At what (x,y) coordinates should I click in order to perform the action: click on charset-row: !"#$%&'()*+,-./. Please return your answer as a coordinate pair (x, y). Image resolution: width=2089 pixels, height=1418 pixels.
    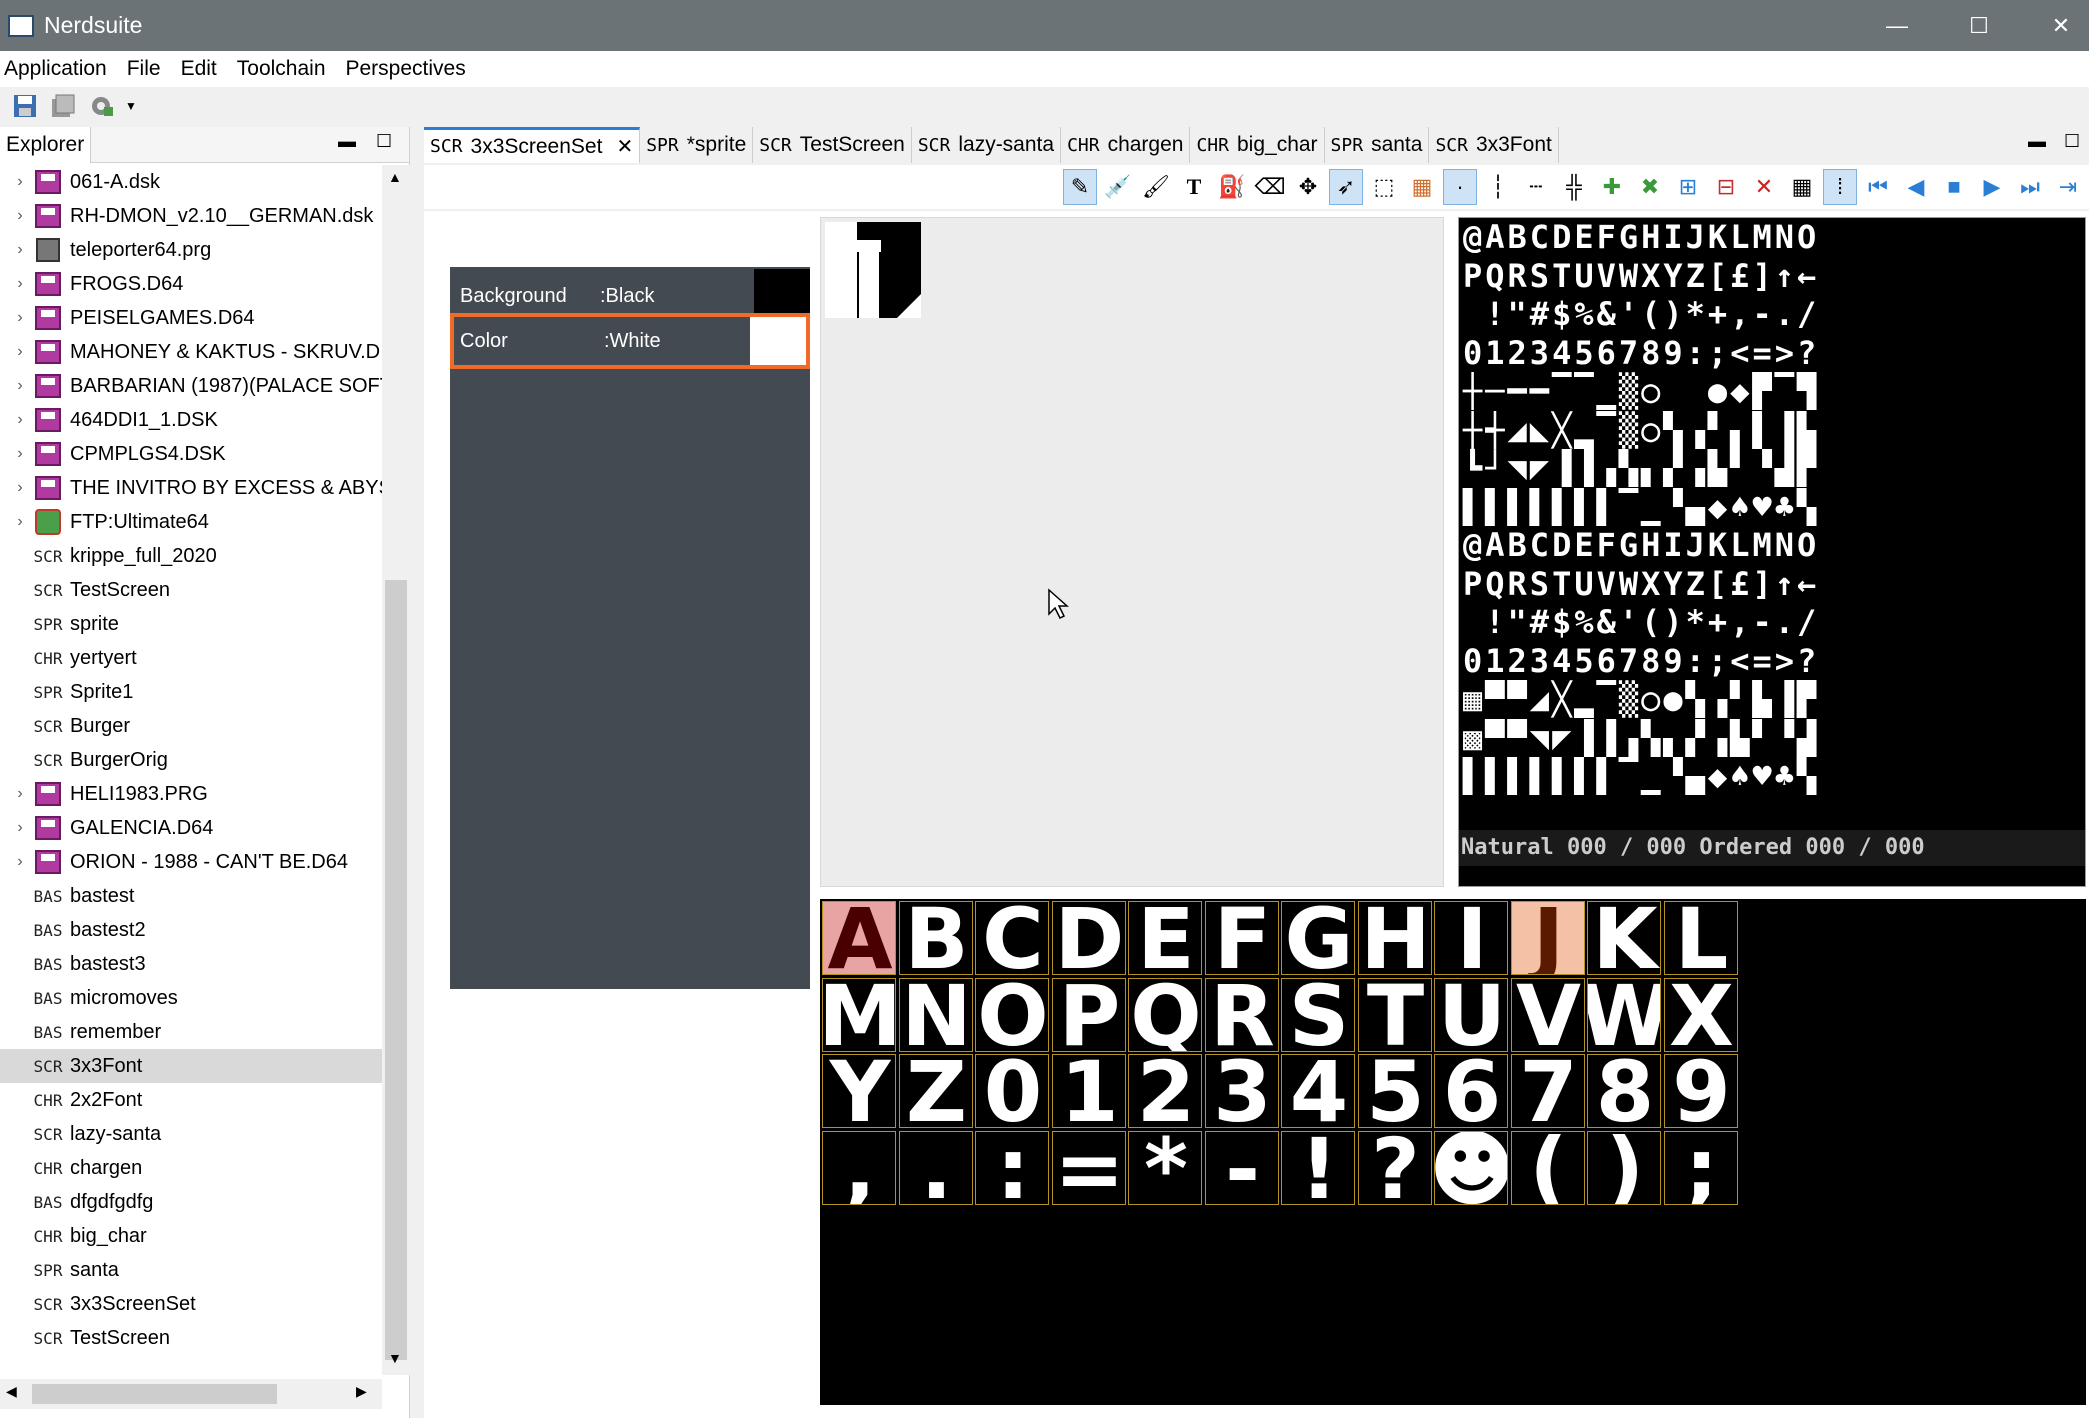
    Looking at the image, I should click on (1773, 314).